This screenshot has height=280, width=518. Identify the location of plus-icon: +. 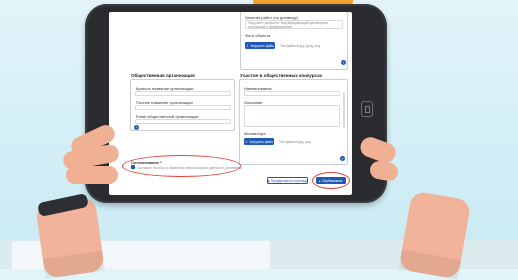
(343, 62).